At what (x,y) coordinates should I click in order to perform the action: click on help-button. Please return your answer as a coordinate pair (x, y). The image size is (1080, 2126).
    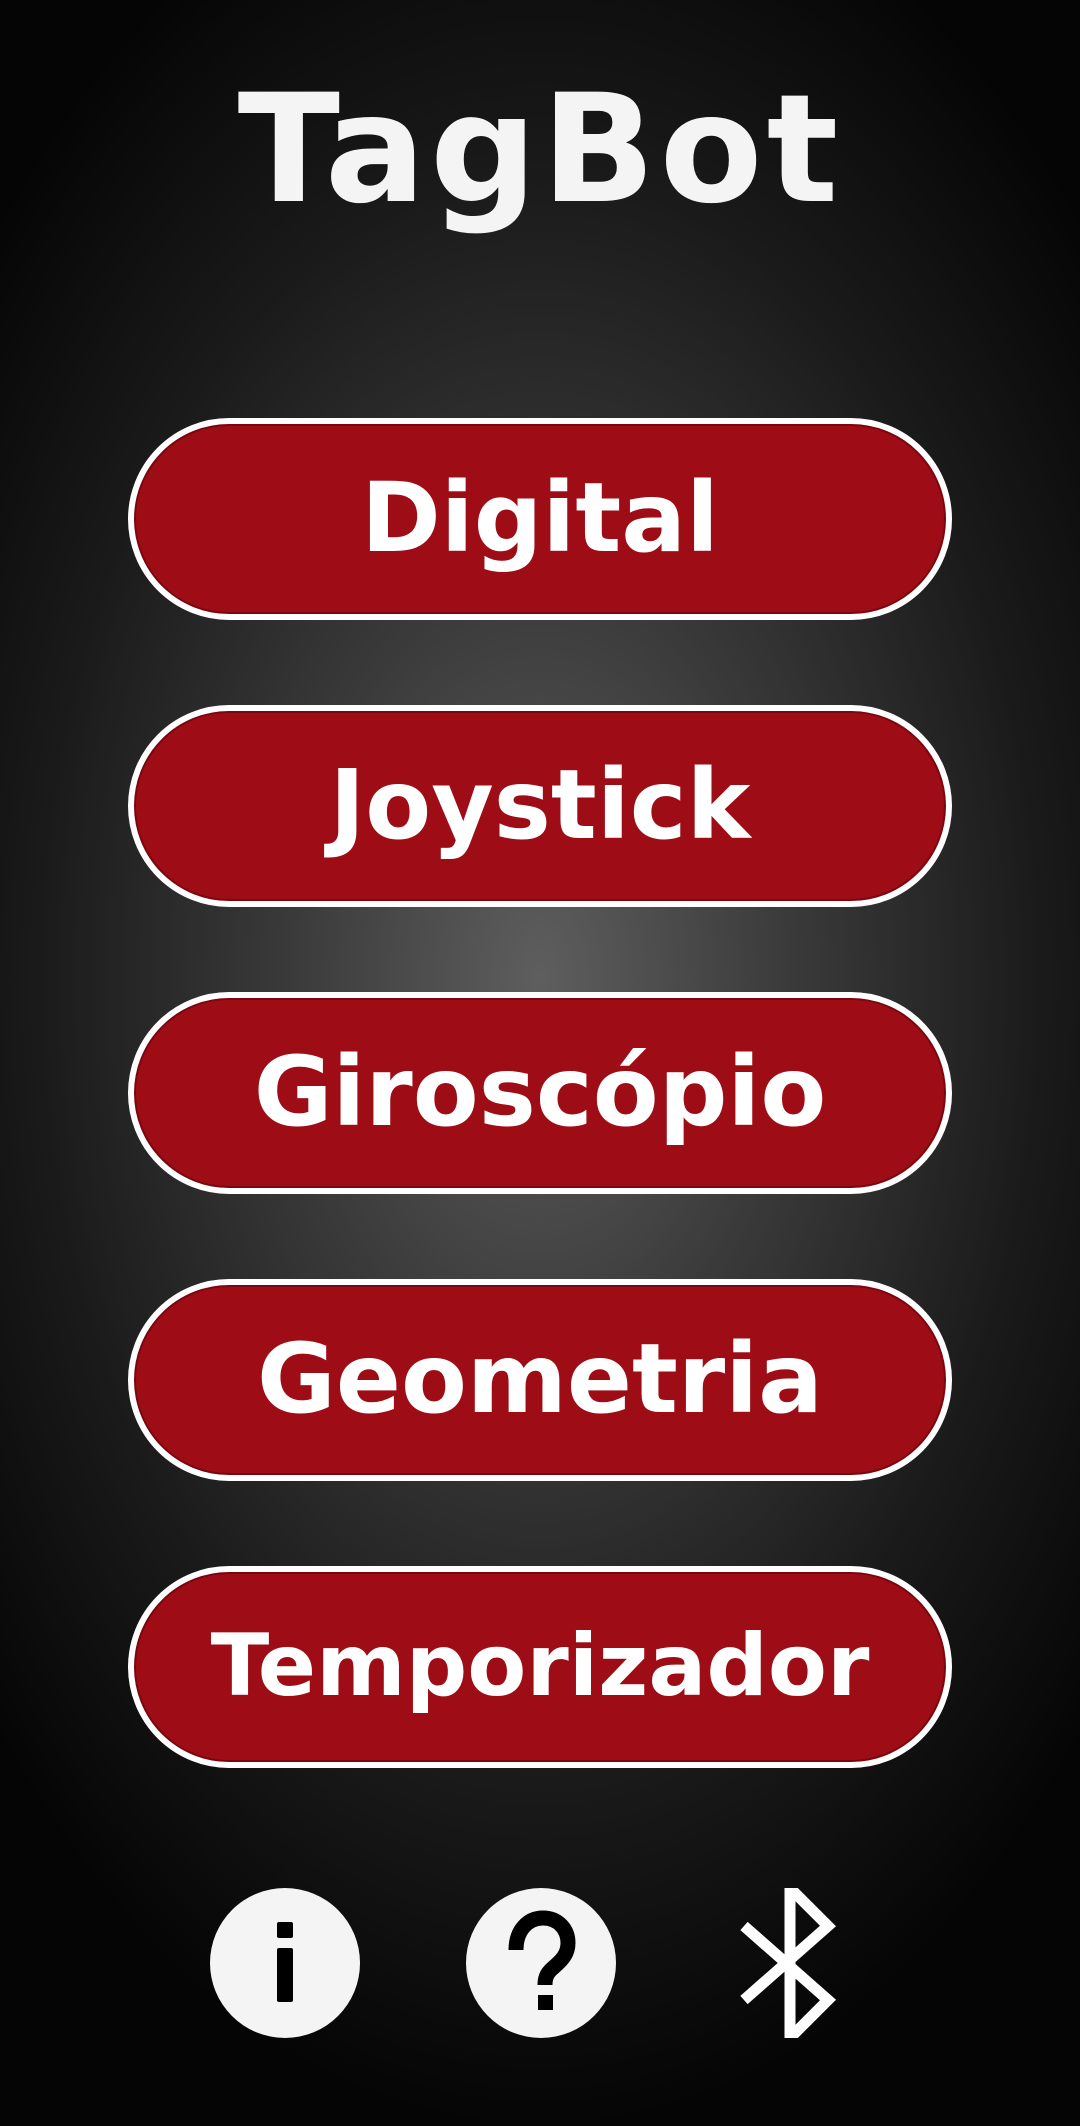
    Looking at the image, I should click on (541, 1963).